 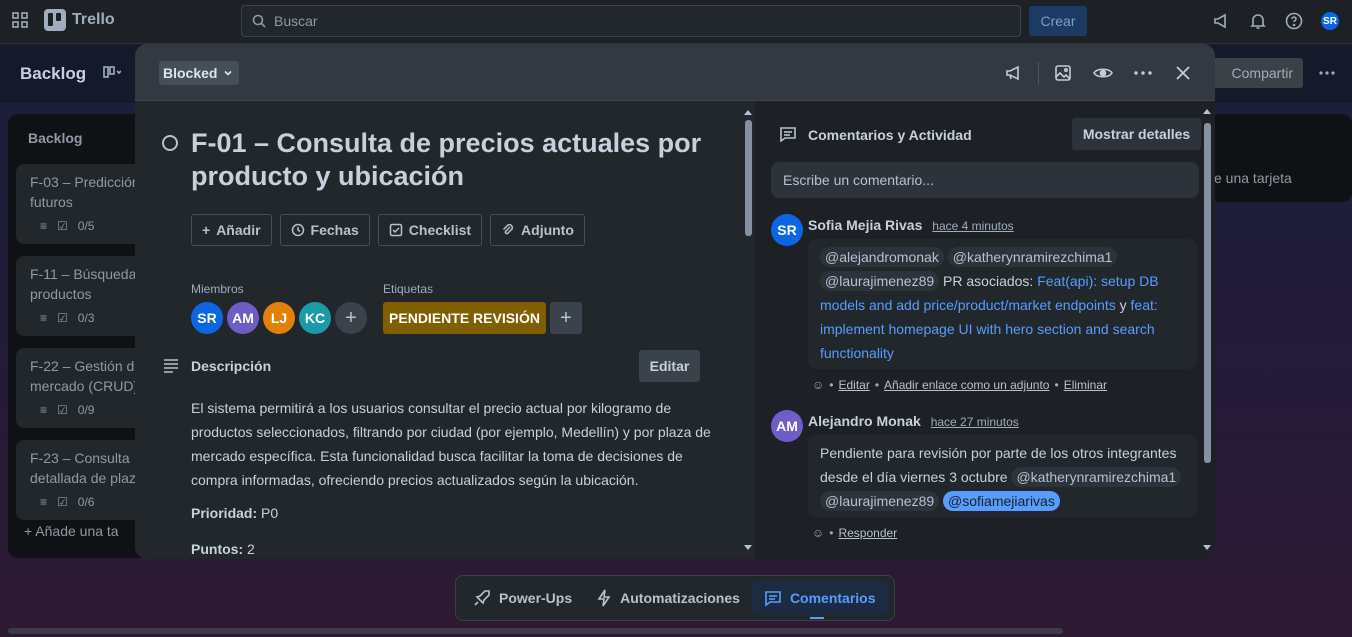 I want to click on members-label: Miembros, so click(x=217, y=289).